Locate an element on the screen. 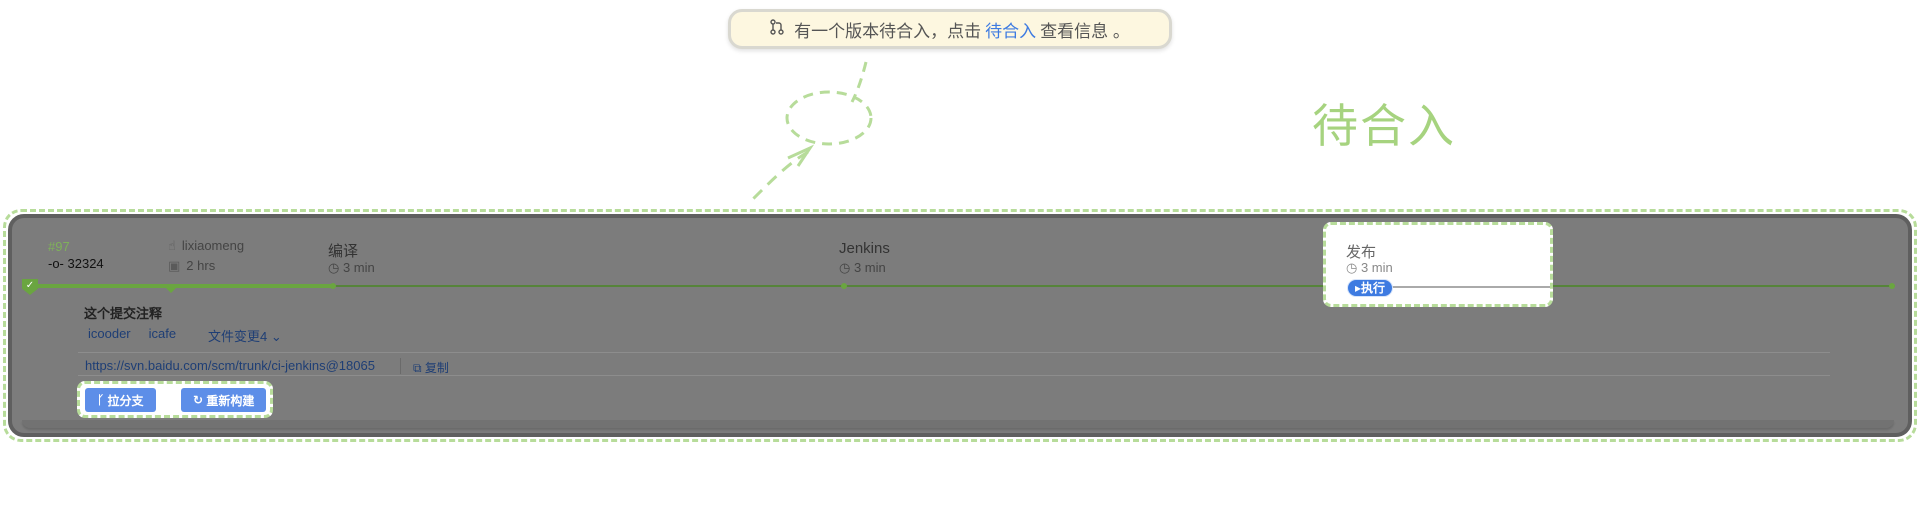  tag-list: icooder icafe is located at coordinates (132, 333).